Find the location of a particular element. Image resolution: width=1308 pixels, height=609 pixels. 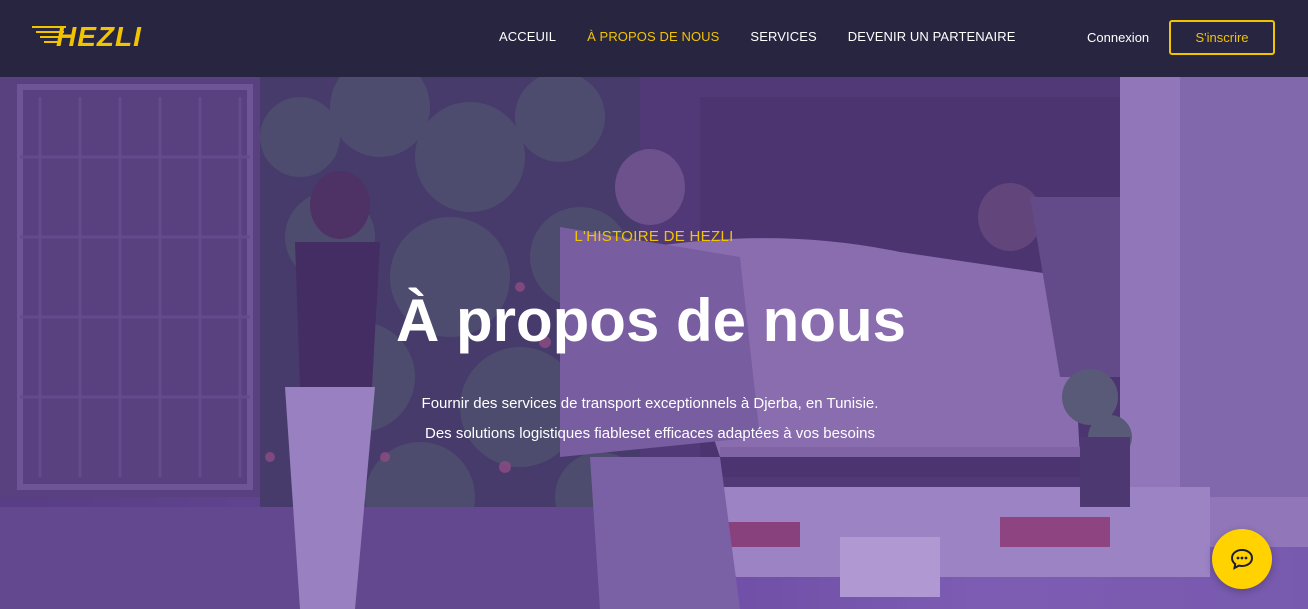

signup-button: S'inscrire is located at coordinates (1222, 37).